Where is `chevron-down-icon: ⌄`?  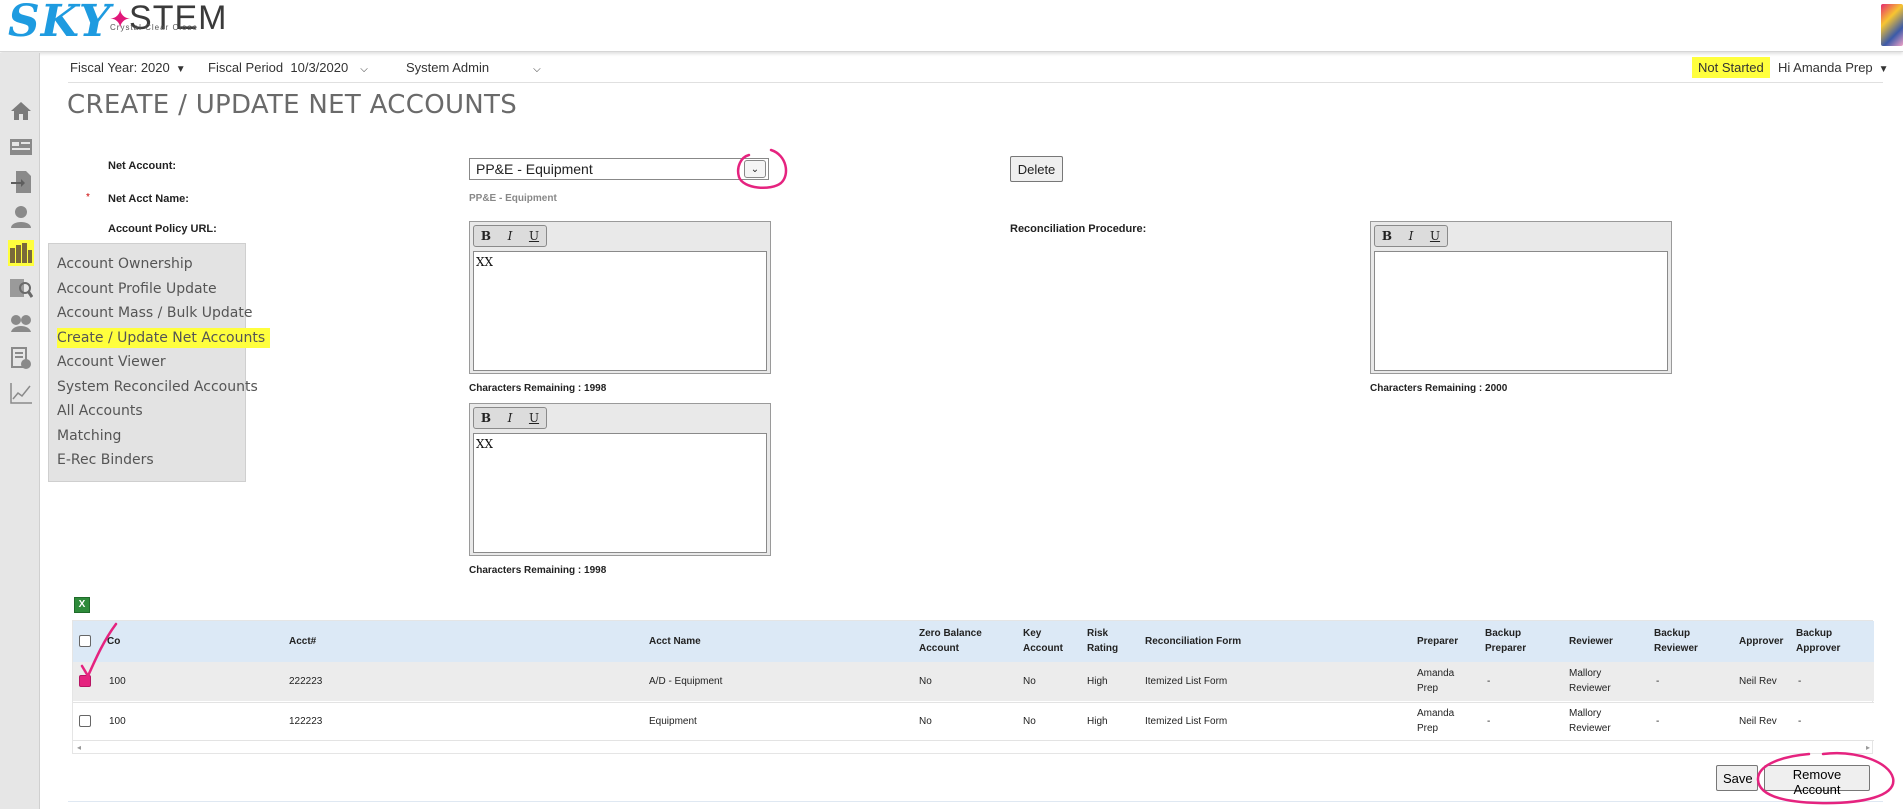
chevron-down-icon: ⌄ is located at coordinates (755, 169).